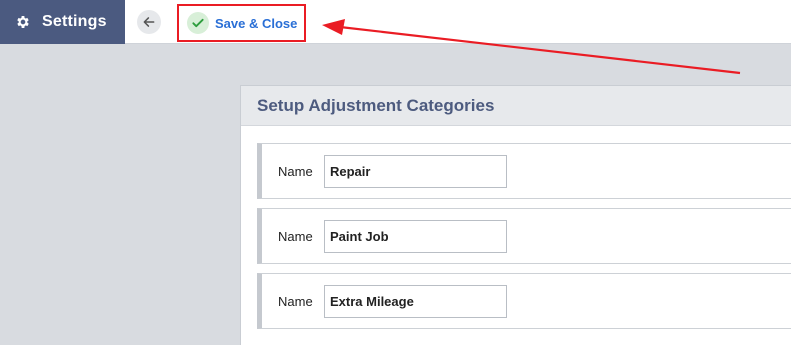 The image size is (791, 345). Describe the element at coordinates (524, 301) in the screenshot. I see `category-row: Name Extra Mileage` at that location.